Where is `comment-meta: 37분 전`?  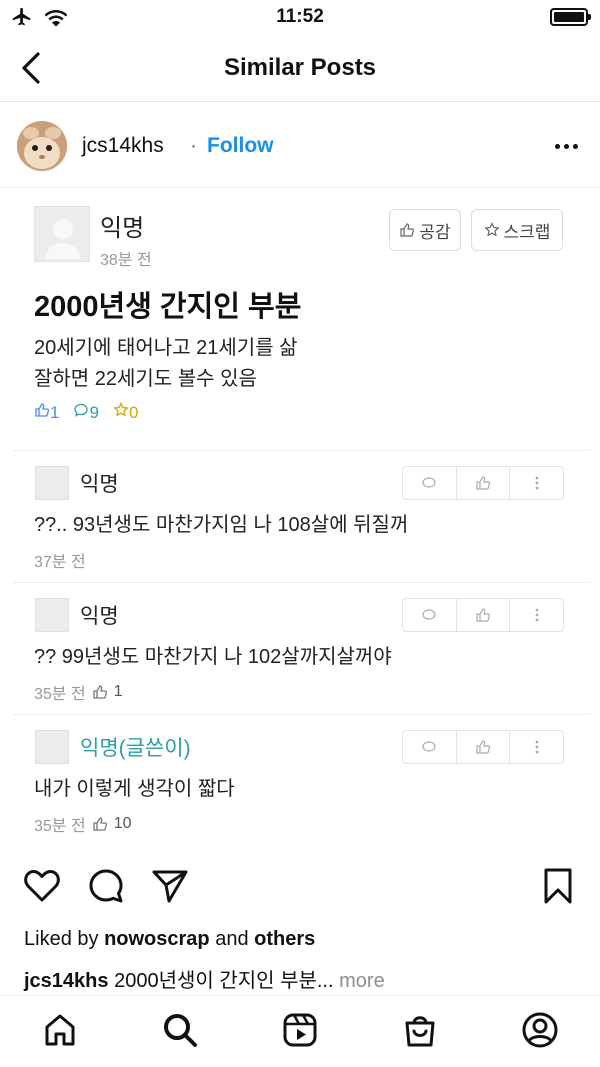
comment-meta: 37분 전 is located at coordinates (60, 560).